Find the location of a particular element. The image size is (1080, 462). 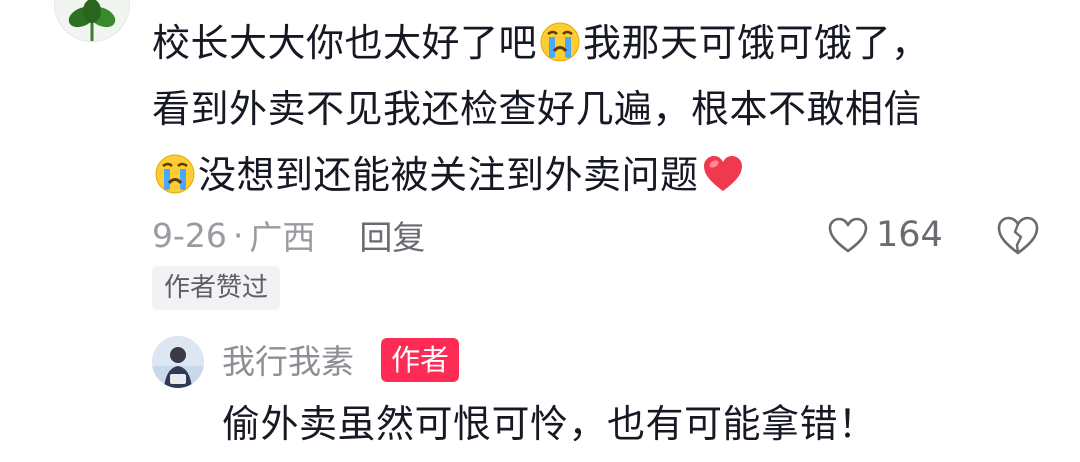

comment-line-3: 没想到还能被关注到外卖问题 is located at coordinates (602, 175).